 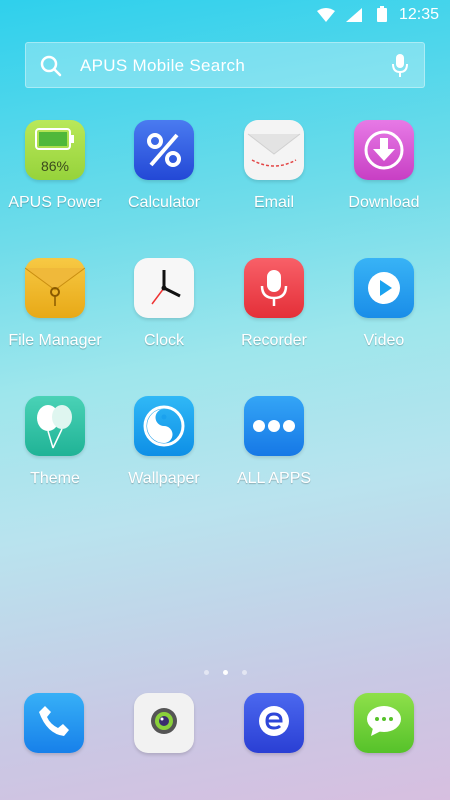 What do you see at coordinates (384, 288) in the screenshot?
I see `play-icon` at bounding box center [384, 288].